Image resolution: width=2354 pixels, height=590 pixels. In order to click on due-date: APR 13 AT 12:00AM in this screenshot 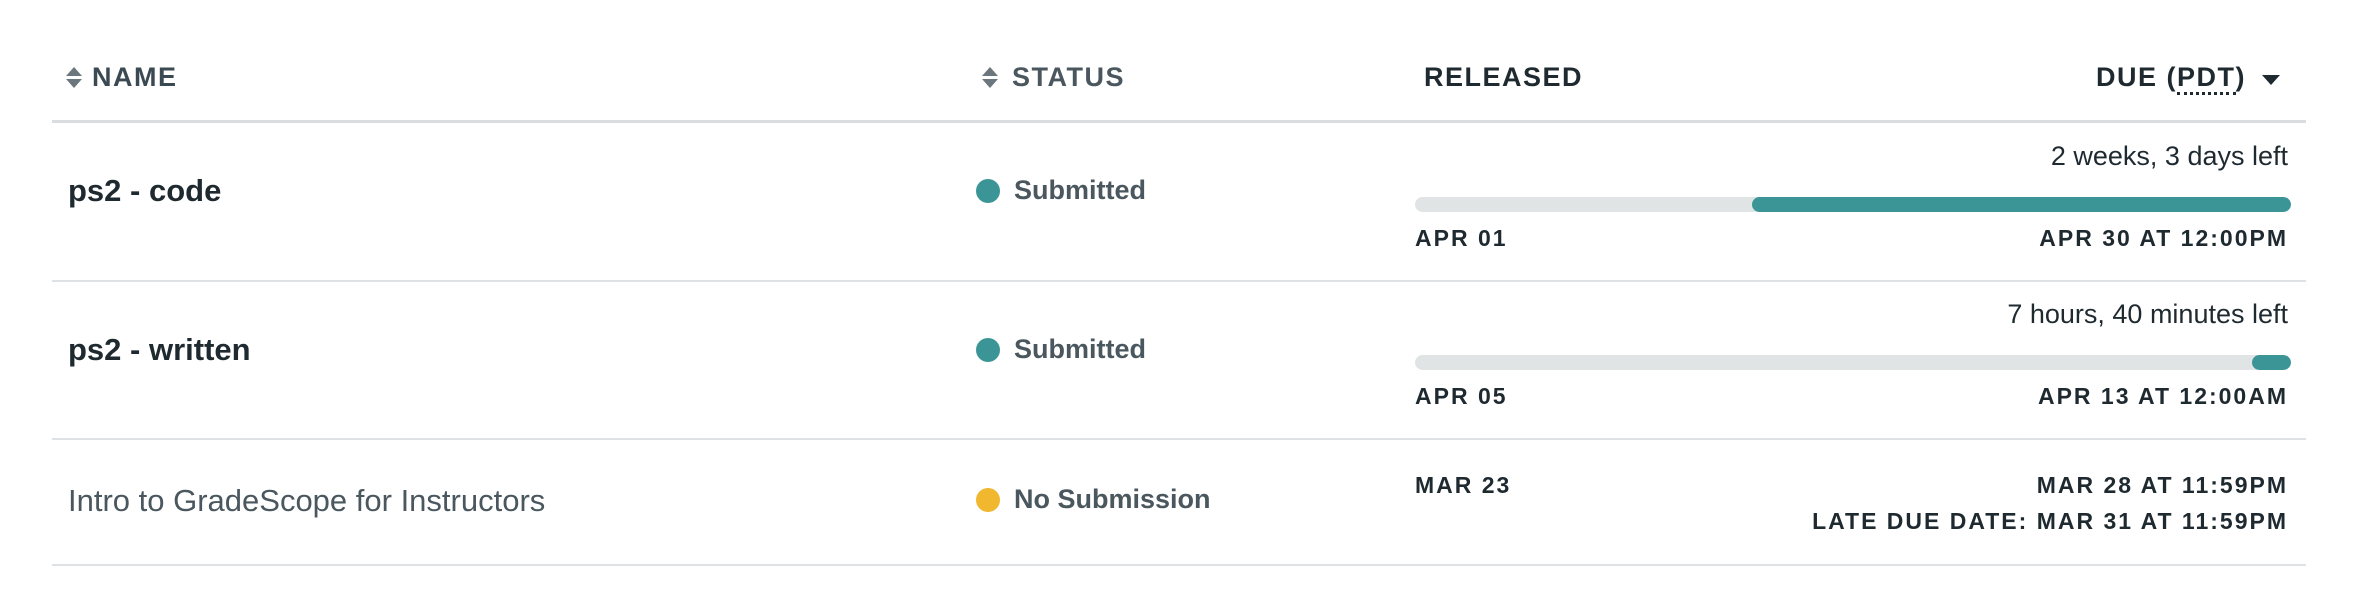, I will do `click(2162, 396)`.